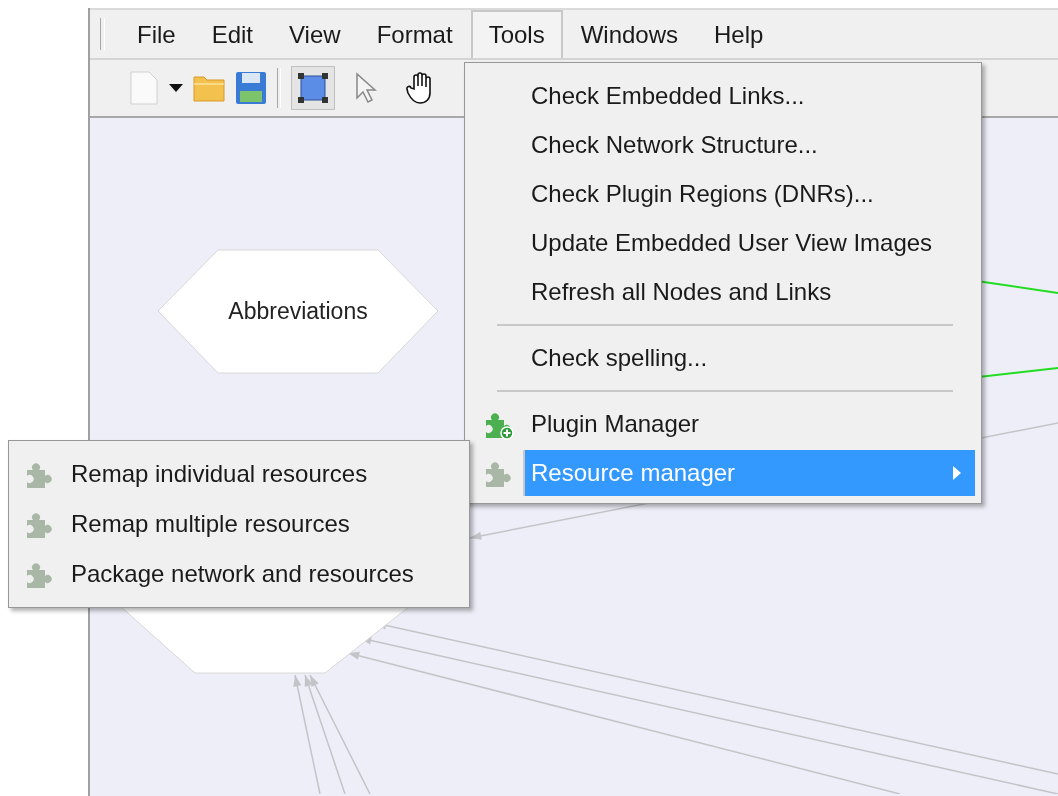 The image size is (1058, 796). Describe the element at coordinates (156, 34) in the screenshot. I see `menu-item: File` at that location.